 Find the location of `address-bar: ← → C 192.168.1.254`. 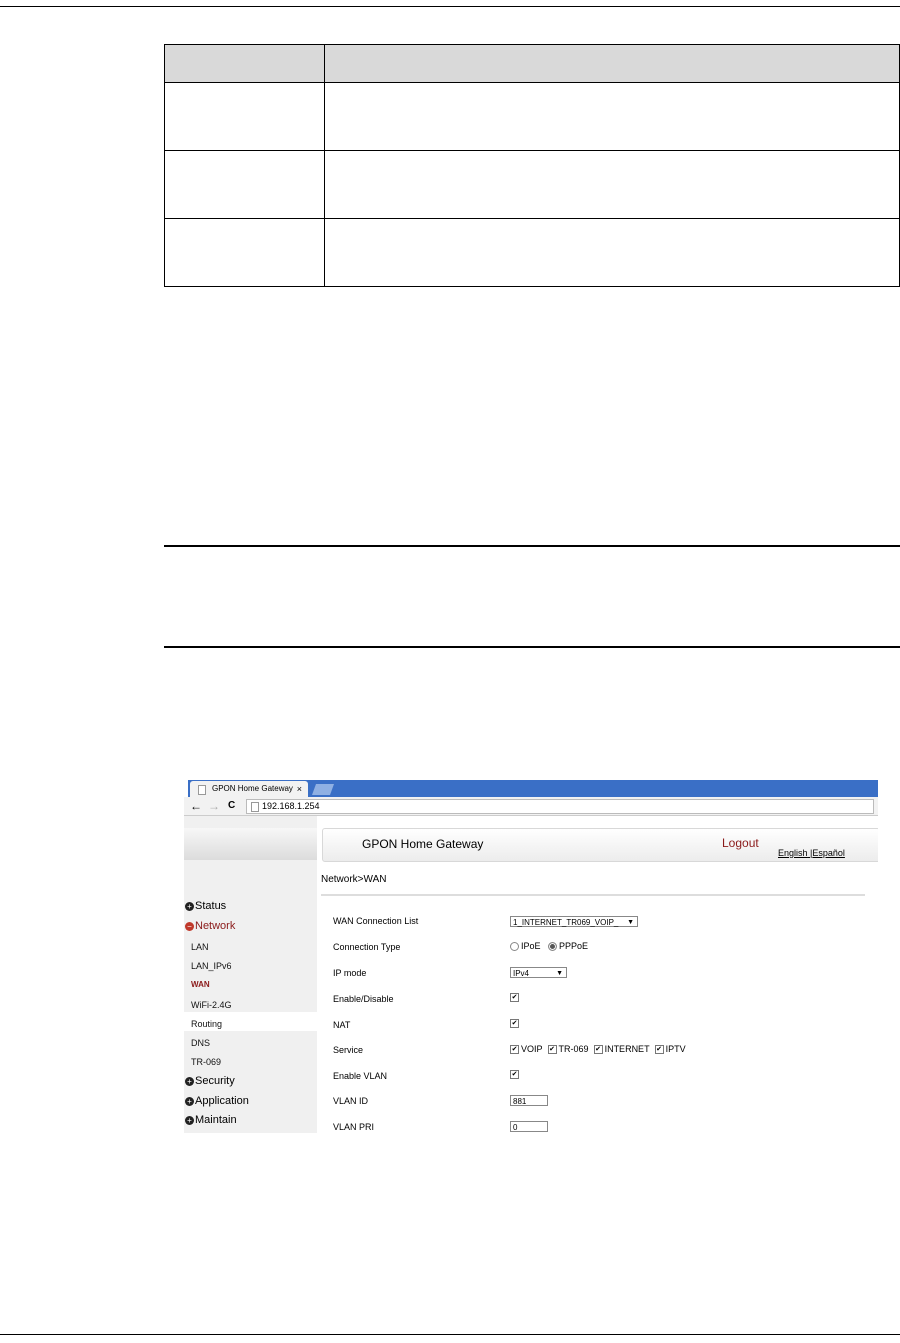

address-bar: ← → C 192.168.1.254 is located at coordinates (531, 806).